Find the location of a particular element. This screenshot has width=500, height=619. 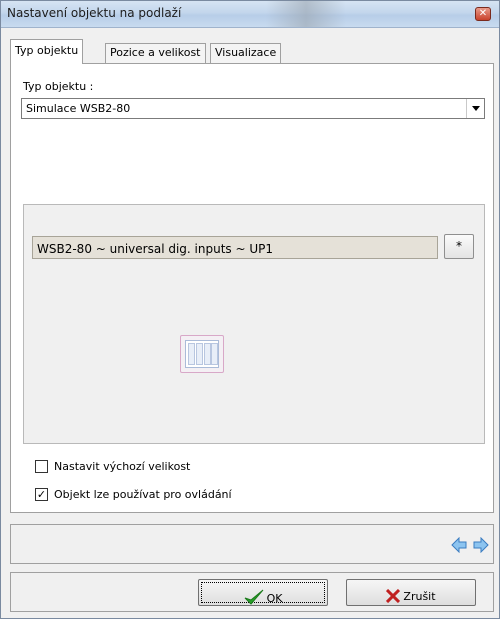

edit-object-button: * is located at coordinates (459, 246).